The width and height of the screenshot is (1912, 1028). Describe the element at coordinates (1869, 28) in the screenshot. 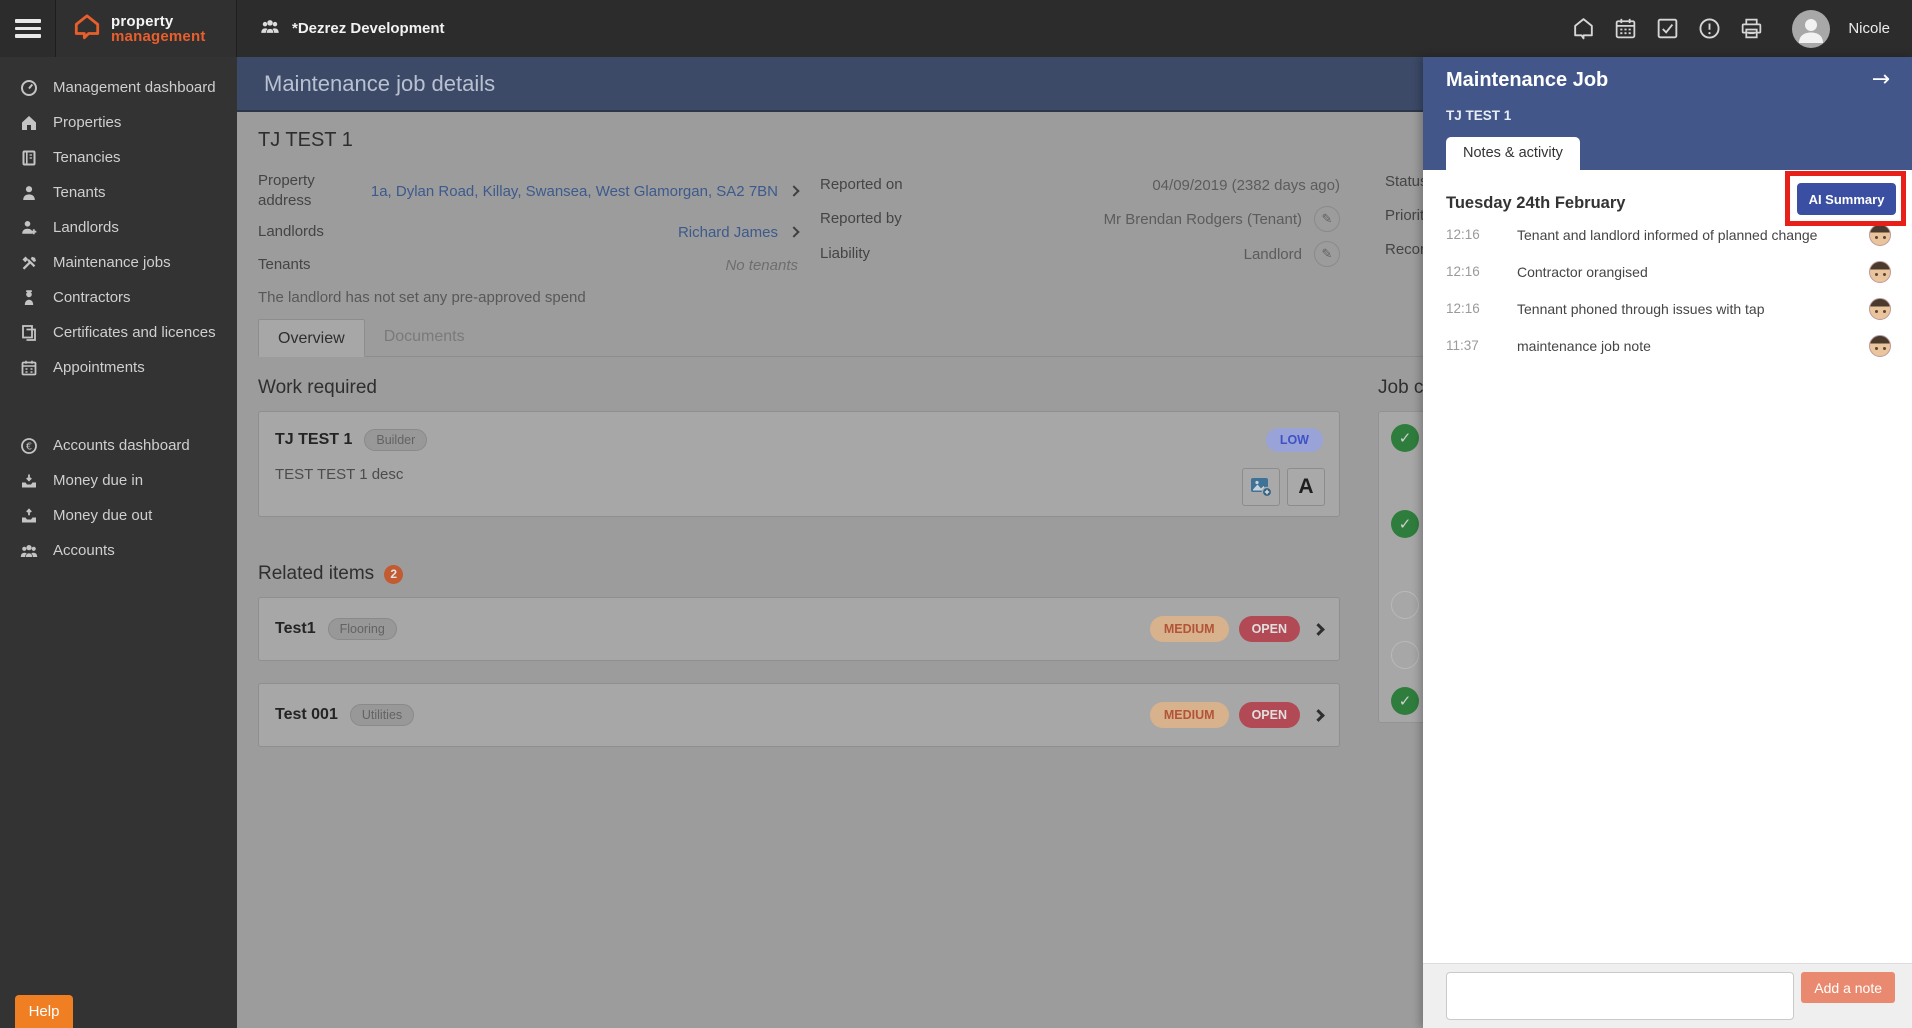

I see `user-name: Nicole` at that location.